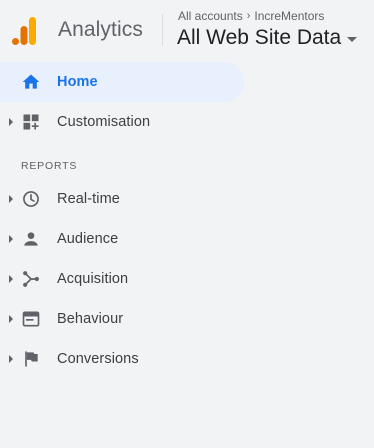  What do you see at coordinates (90, 319) in the screenshot?
I see `nav-label-behaviour: Behaviour` at bounding box center [90, 319].